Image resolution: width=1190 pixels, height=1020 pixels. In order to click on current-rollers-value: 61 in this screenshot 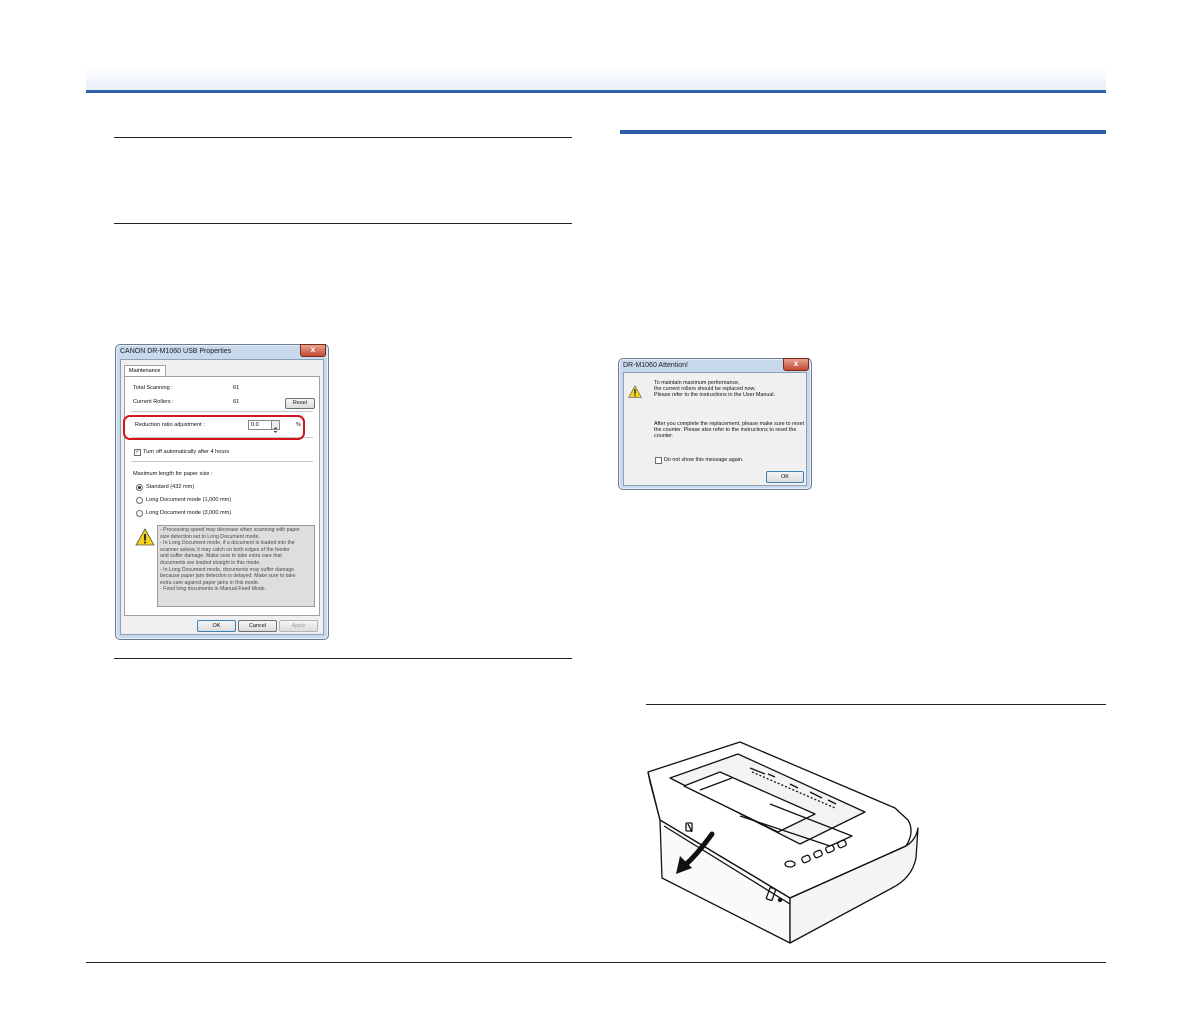, I will do `click(236, 402)`.